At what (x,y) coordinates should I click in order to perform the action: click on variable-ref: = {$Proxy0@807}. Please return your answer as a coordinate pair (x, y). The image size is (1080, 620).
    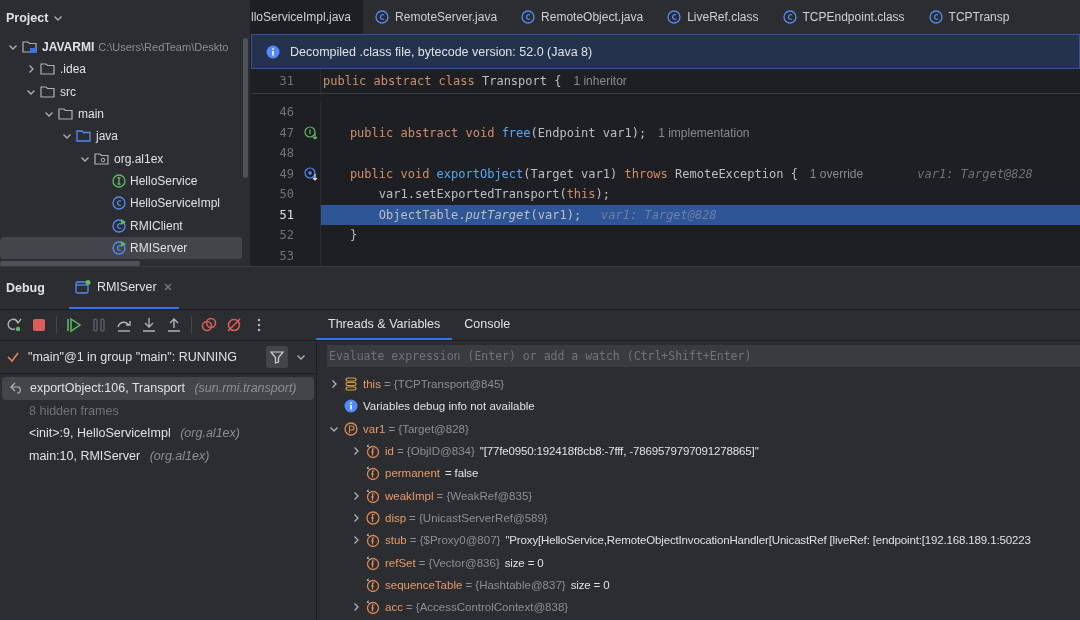
    Looking at the image, I should click on (455, 540).